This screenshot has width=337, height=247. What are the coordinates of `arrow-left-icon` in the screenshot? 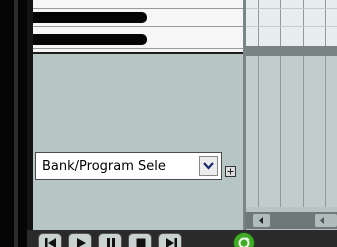 It's located at (261, 220).